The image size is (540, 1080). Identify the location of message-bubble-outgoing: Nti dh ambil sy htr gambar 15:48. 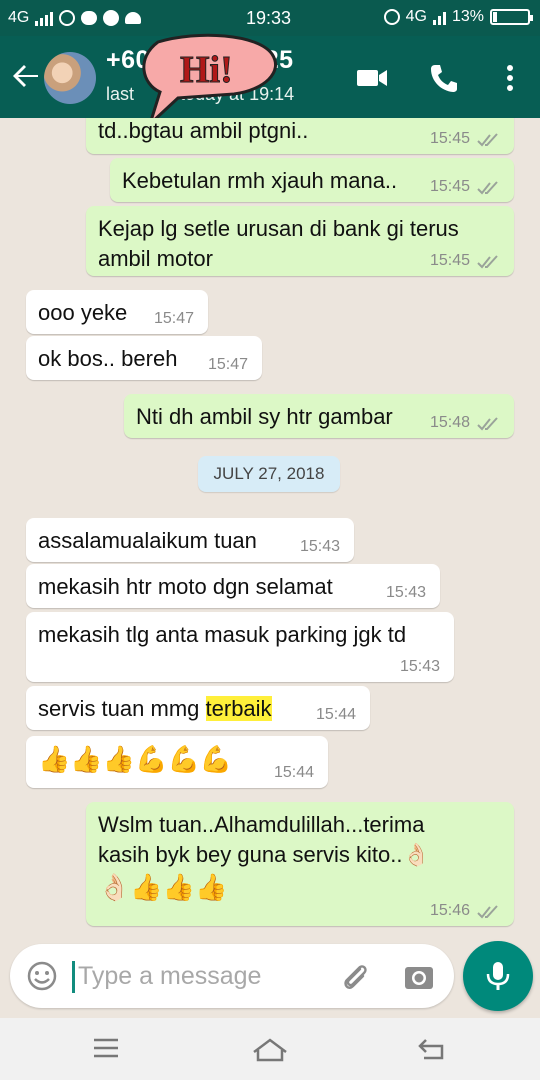
(319, 416).